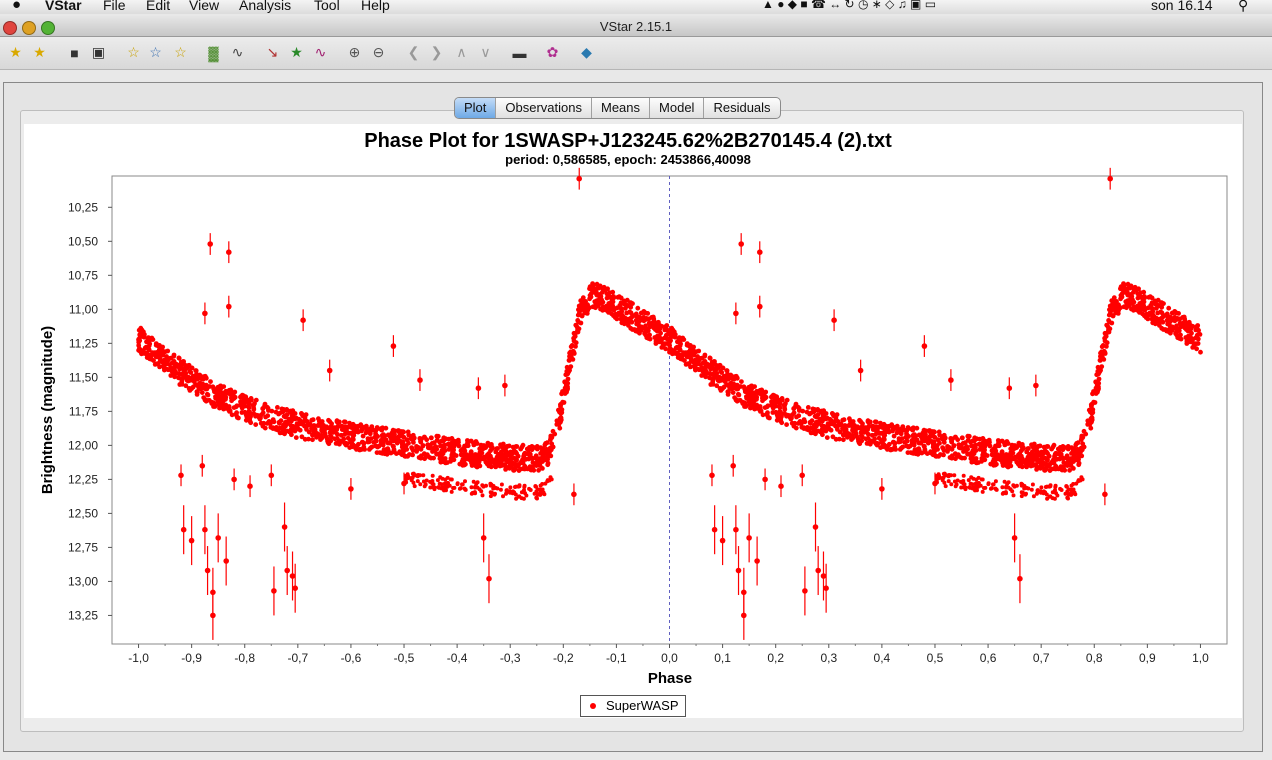 This screenshot has height=760, width=1272. Describe the element at coordinates (375, 6) in the screenshot. I see `menu-help: Help` at that location.